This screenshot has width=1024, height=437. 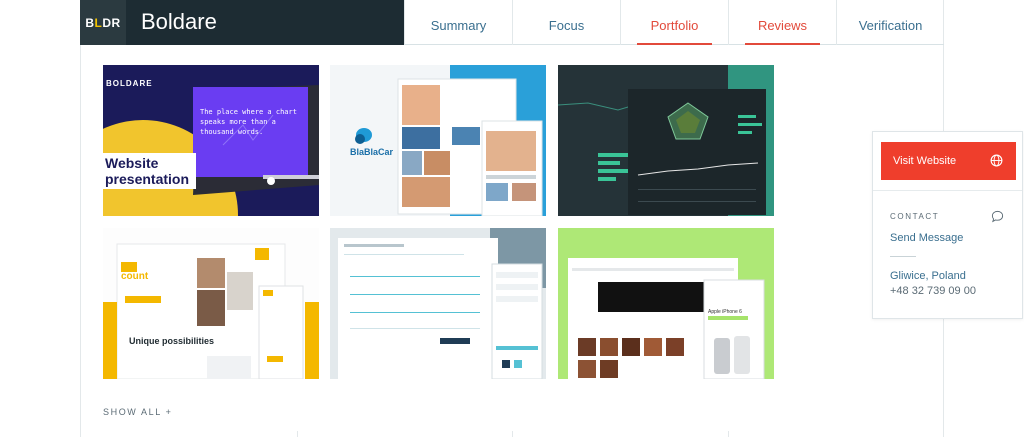 I want to click on portfolio-item-count: count Unique possibilities, so click(x=211, y=303).